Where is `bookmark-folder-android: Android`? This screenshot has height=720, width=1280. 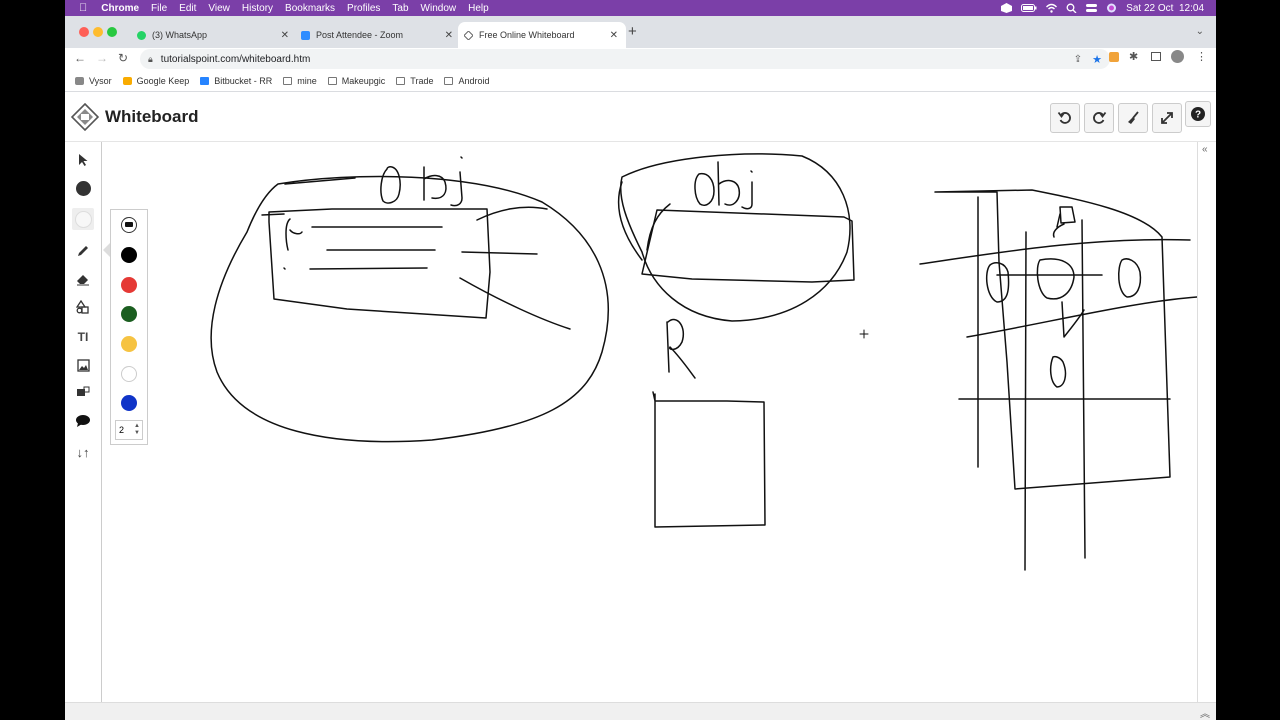
bookmark-folder-android: Android is located at coordinates (467, 81).